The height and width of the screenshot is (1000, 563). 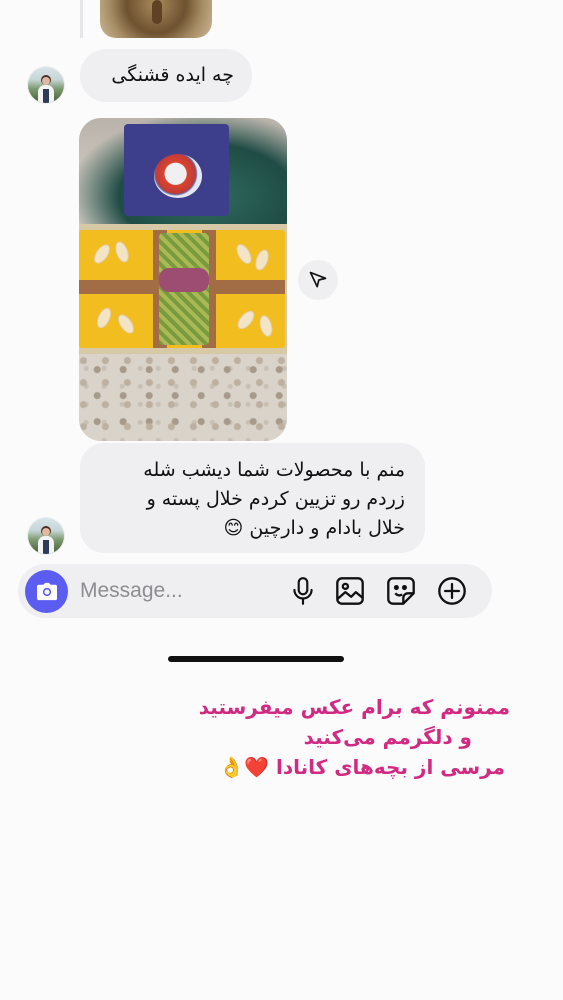 I want to click on microphone-icon, so click(x=303, y=591).